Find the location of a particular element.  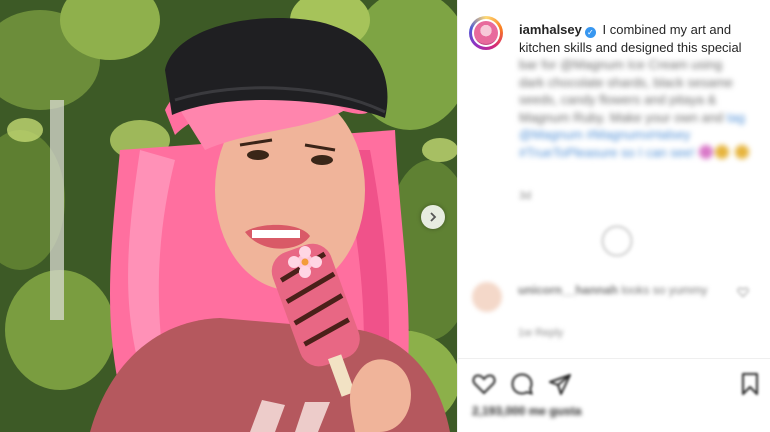

comment-item: unicorn__hannah looks so yummy 1w Reply is located at coordinates (617, 309).